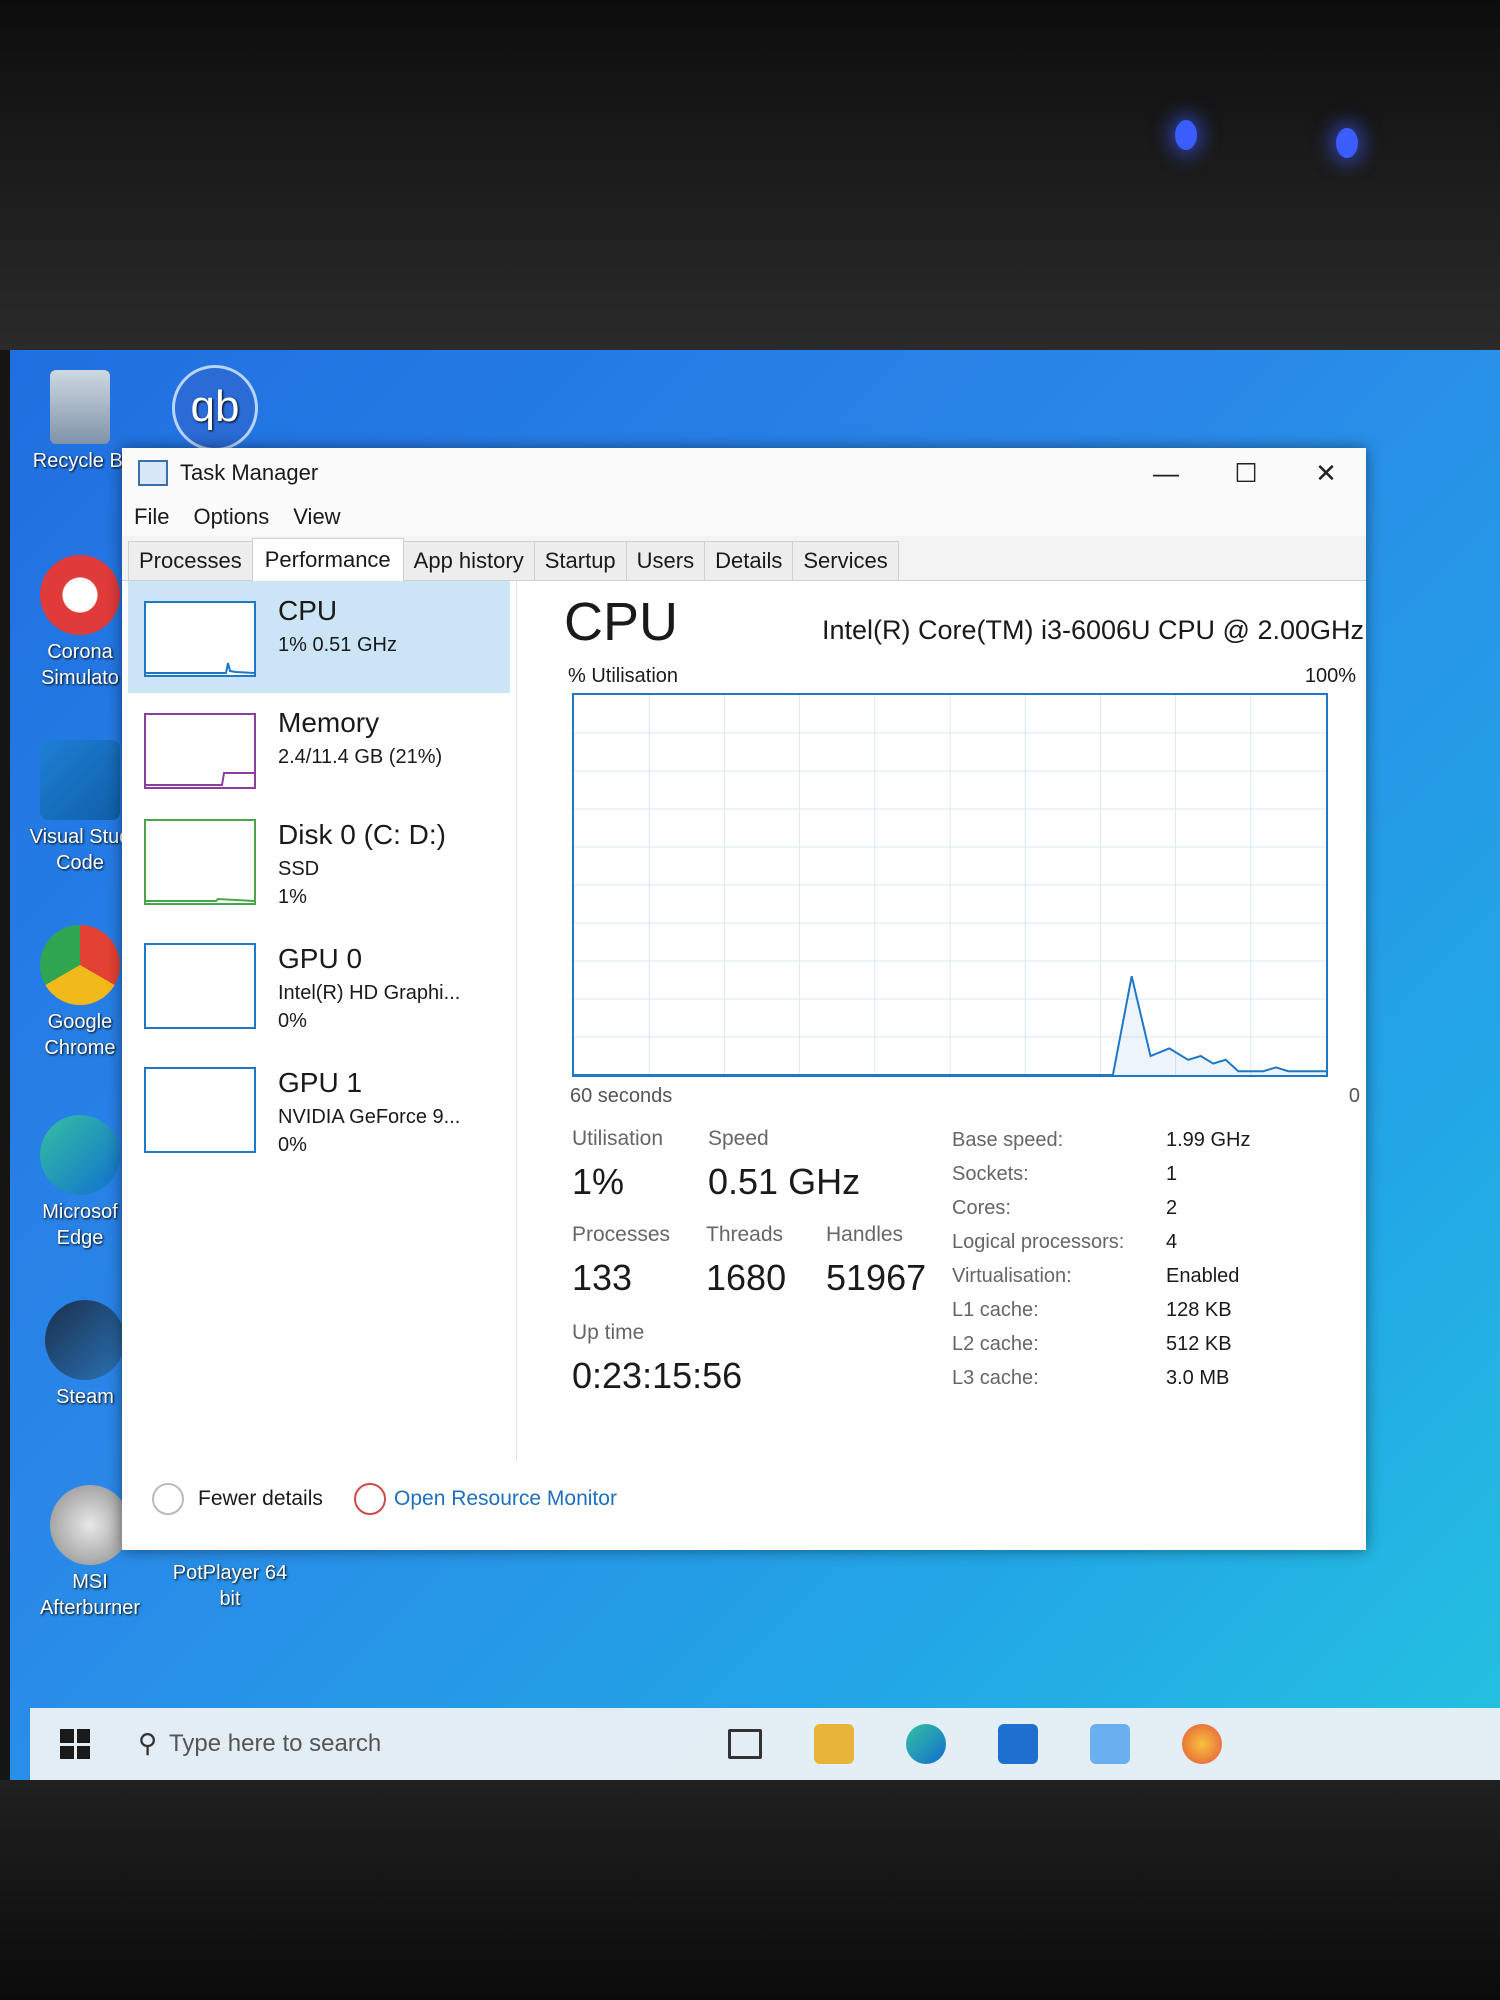 The height and width of the screenshot is (2000, 1500). Describe the element at coordinates (85, 1340) in the screenshot. I see `steam-icon` at that location.